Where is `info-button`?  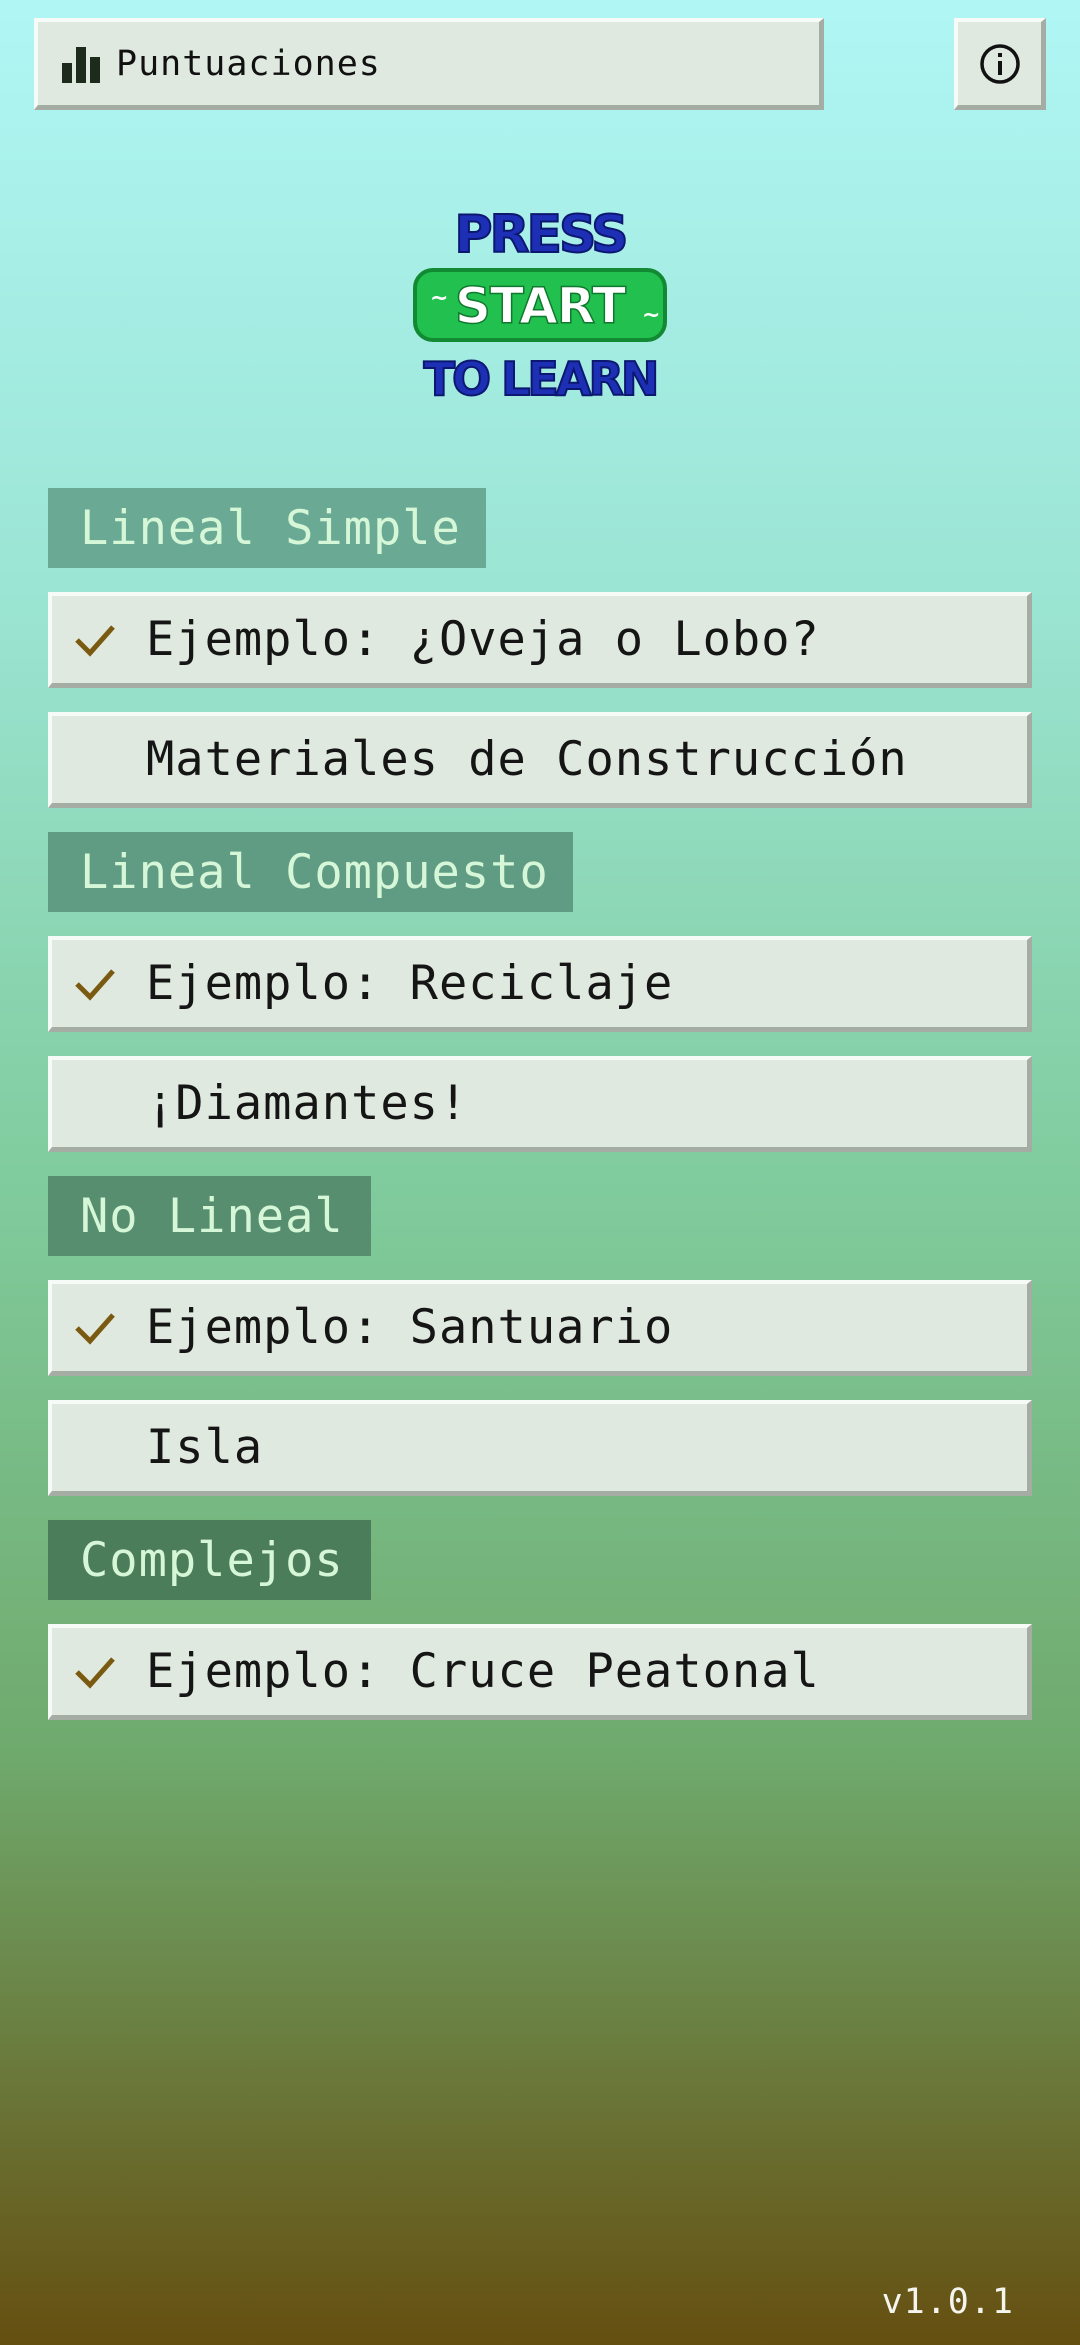 info-button is located at coordinates (1000, 64).